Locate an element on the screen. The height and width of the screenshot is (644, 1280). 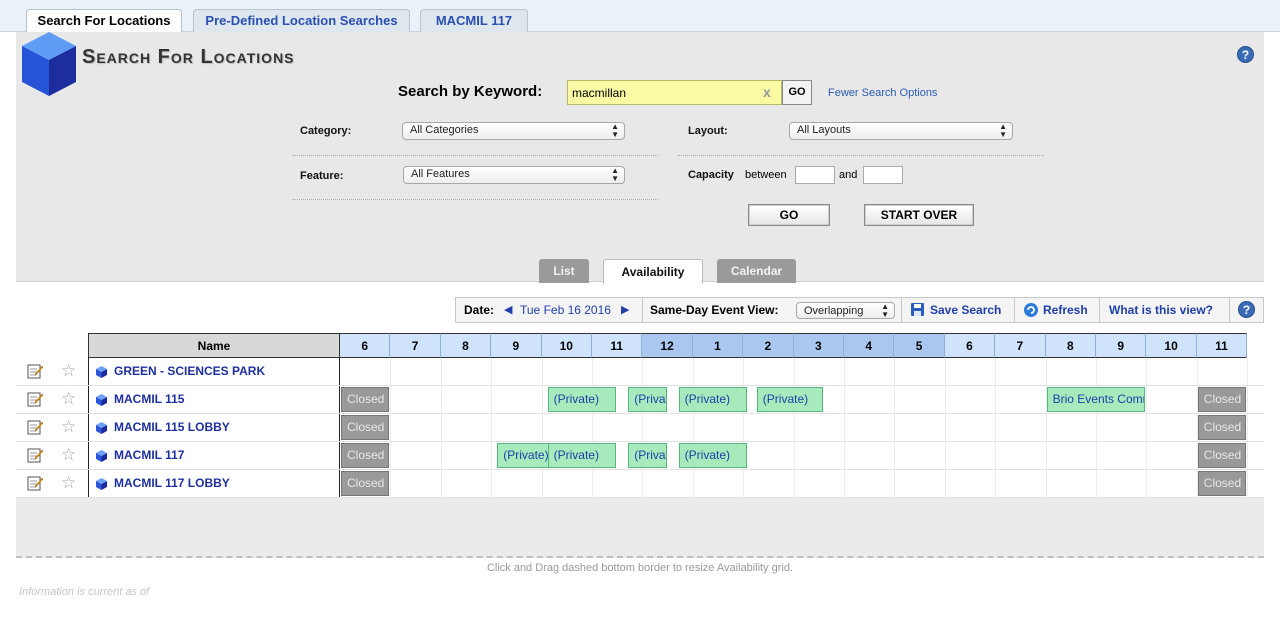
hour-header-cell: 2 is located at coordinates (768, 345).